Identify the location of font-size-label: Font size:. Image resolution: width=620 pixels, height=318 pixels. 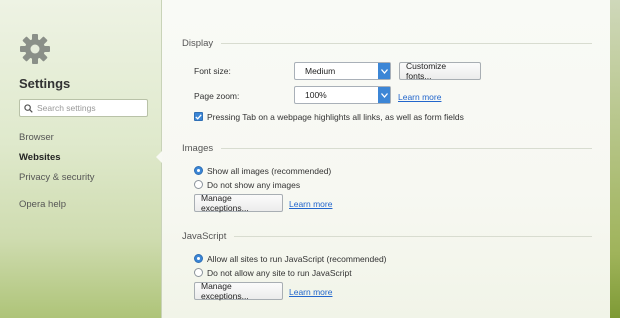
(212, 71).